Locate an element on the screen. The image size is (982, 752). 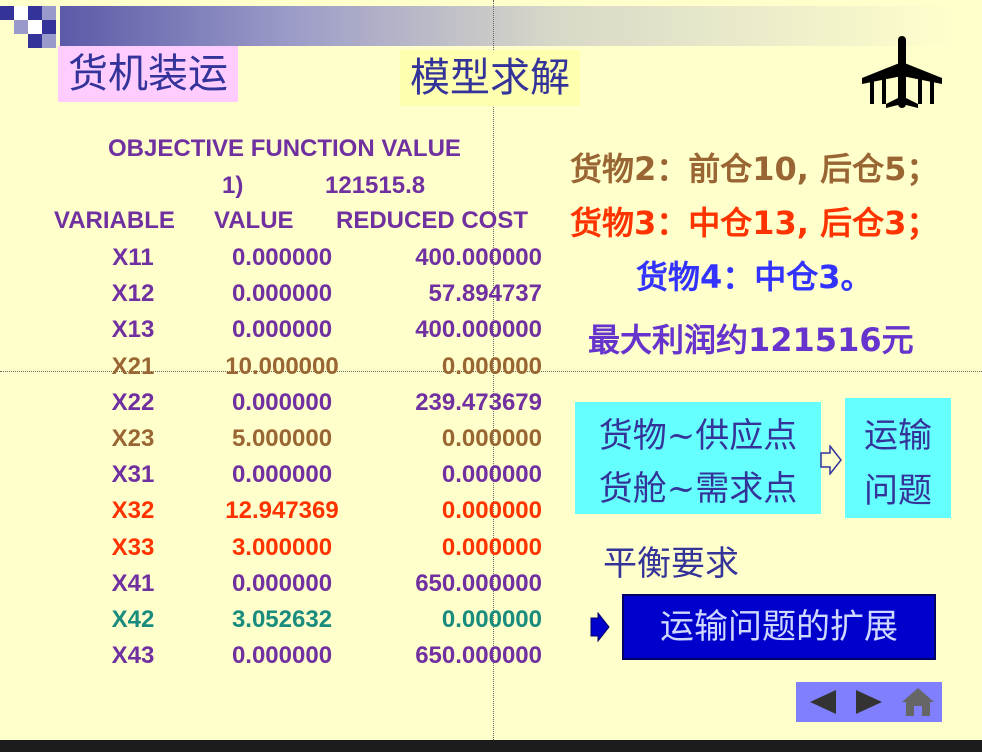
variable-name: X33 is located at coordinates (133, 547).